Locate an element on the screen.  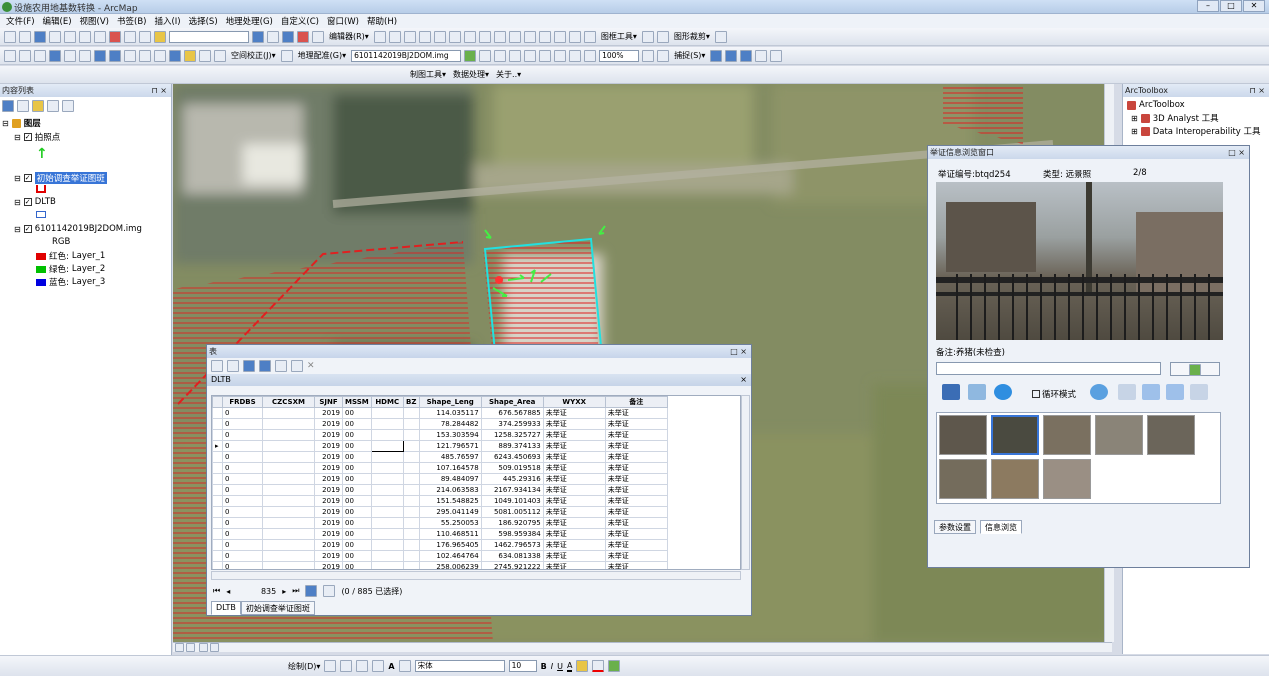
switch-selection-icon is located at coordinates (265, 366).